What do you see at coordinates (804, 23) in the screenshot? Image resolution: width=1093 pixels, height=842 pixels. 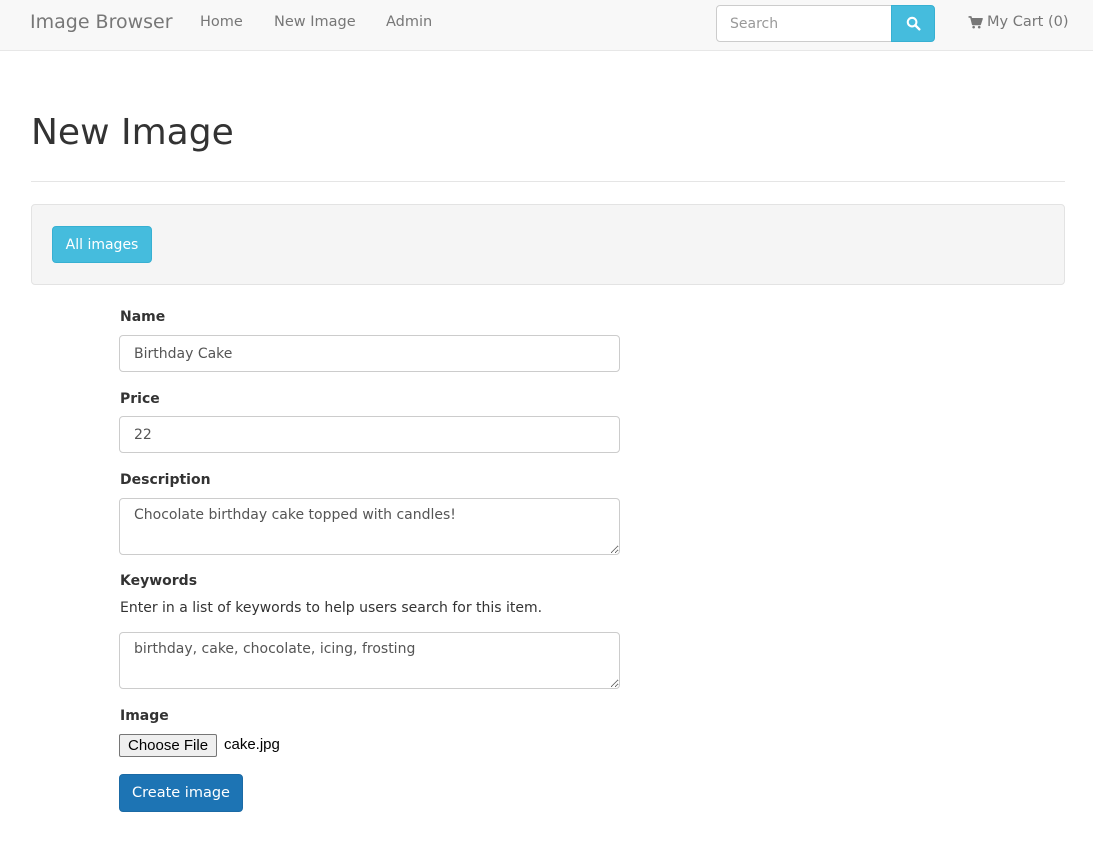 I see `search-input` at bounding box center [804, 23].